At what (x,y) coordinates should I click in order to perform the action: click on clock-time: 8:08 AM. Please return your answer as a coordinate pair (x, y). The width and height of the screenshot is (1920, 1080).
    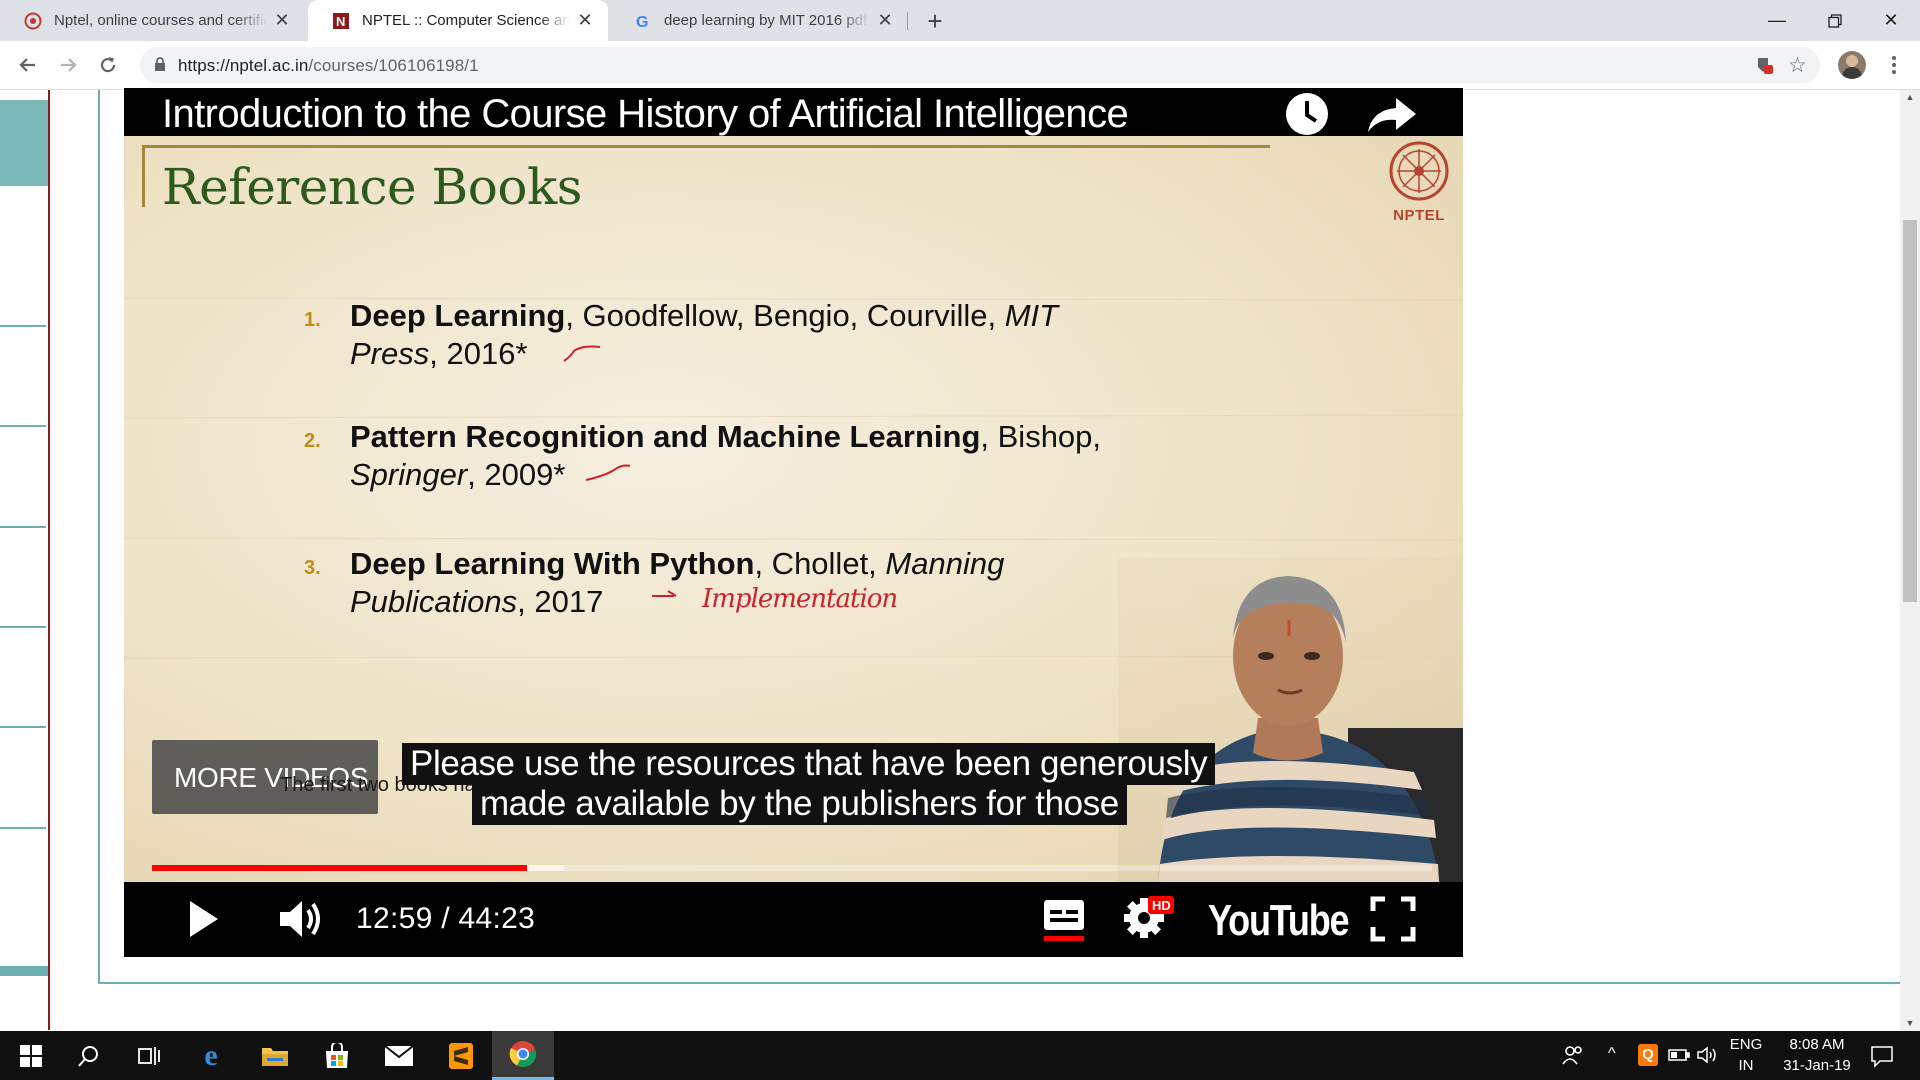
    Looking at the image, I should click on (1817, 1044).